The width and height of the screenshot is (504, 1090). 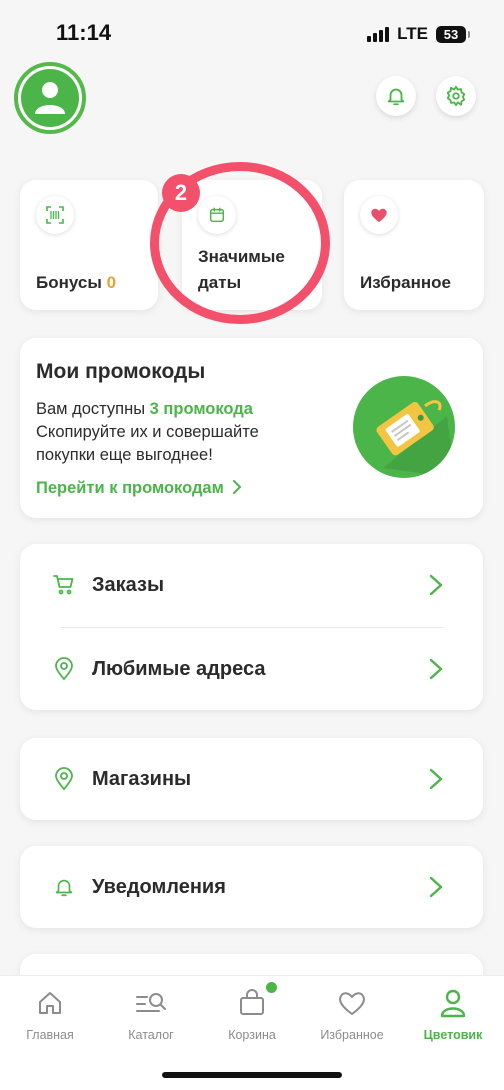 I want to click on orders-label: Заказы, so click(x=128, y=584).